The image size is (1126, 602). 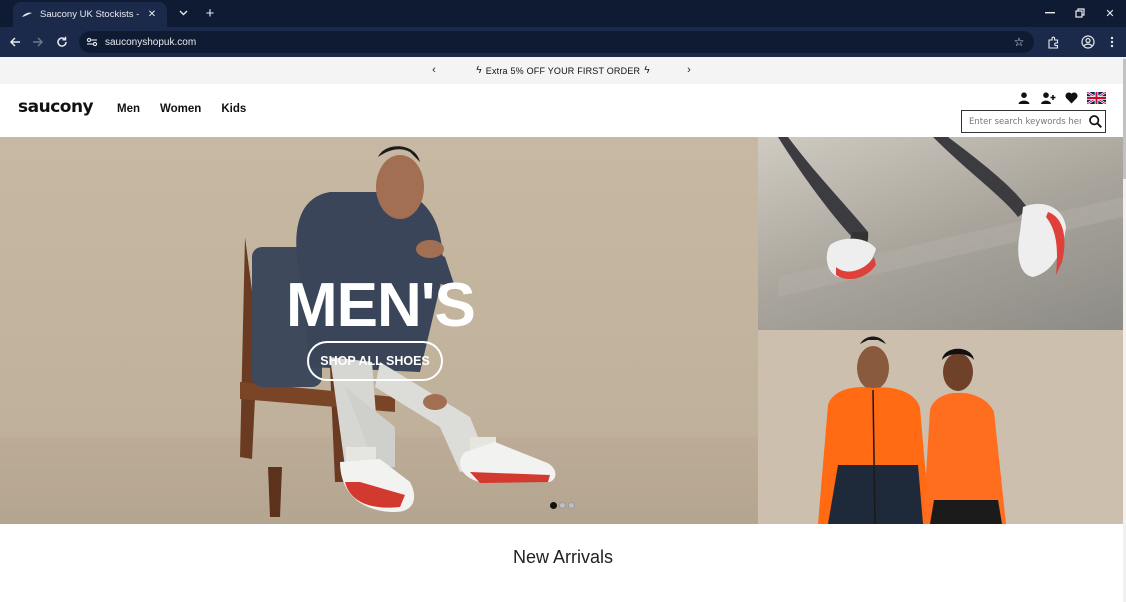 I want to click on promo-text: Extra 5% OFF YOUR FIRST ORDER, so click(x=563, y=70).